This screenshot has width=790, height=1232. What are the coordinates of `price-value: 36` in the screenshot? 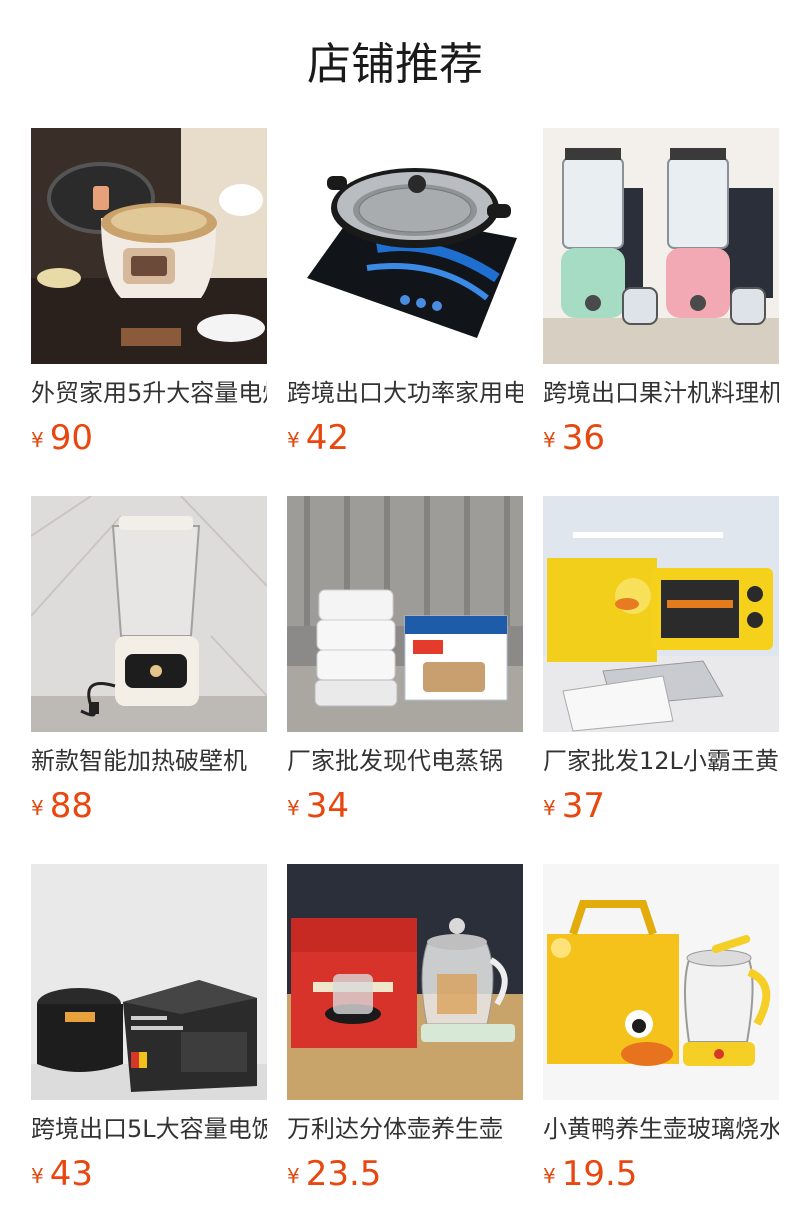 It's located at (583, 438).